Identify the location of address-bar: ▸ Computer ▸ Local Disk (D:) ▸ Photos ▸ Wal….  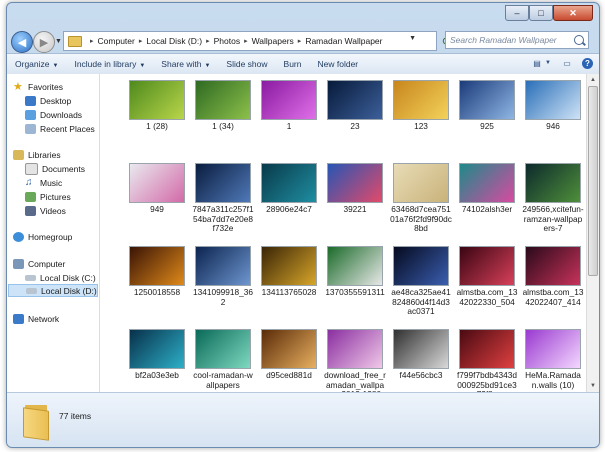
(250, 41).